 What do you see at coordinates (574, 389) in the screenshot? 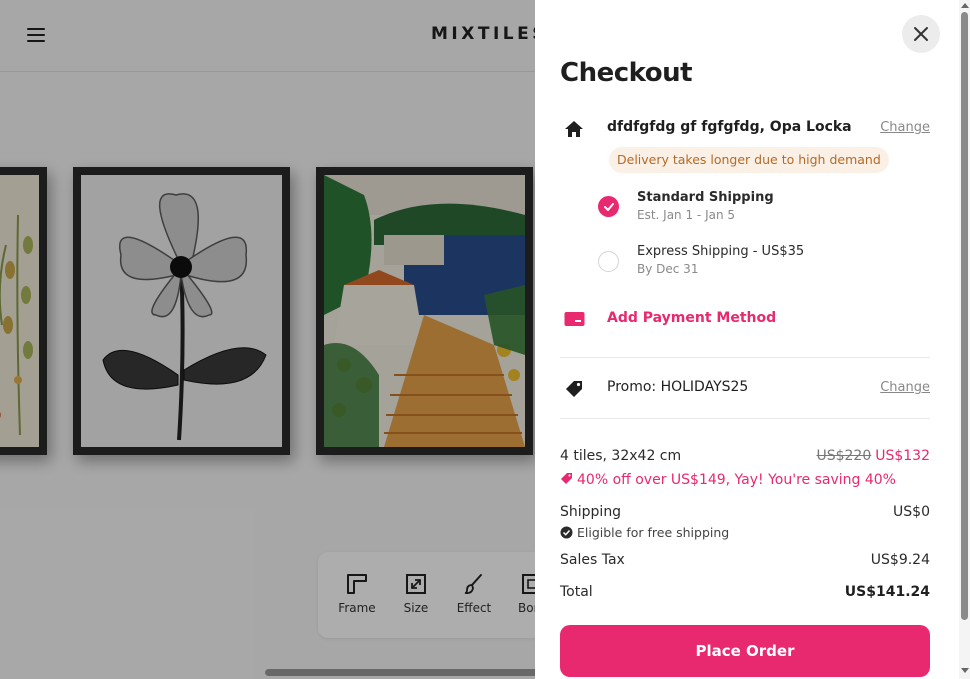
I see `tag-icon` at bounding box center [574, 389].